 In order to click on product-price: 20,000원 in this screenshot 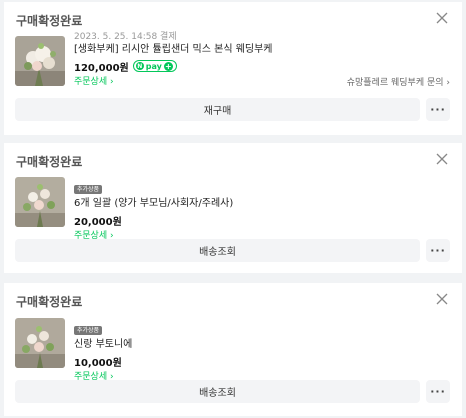, I will do `click(98, 222)`.